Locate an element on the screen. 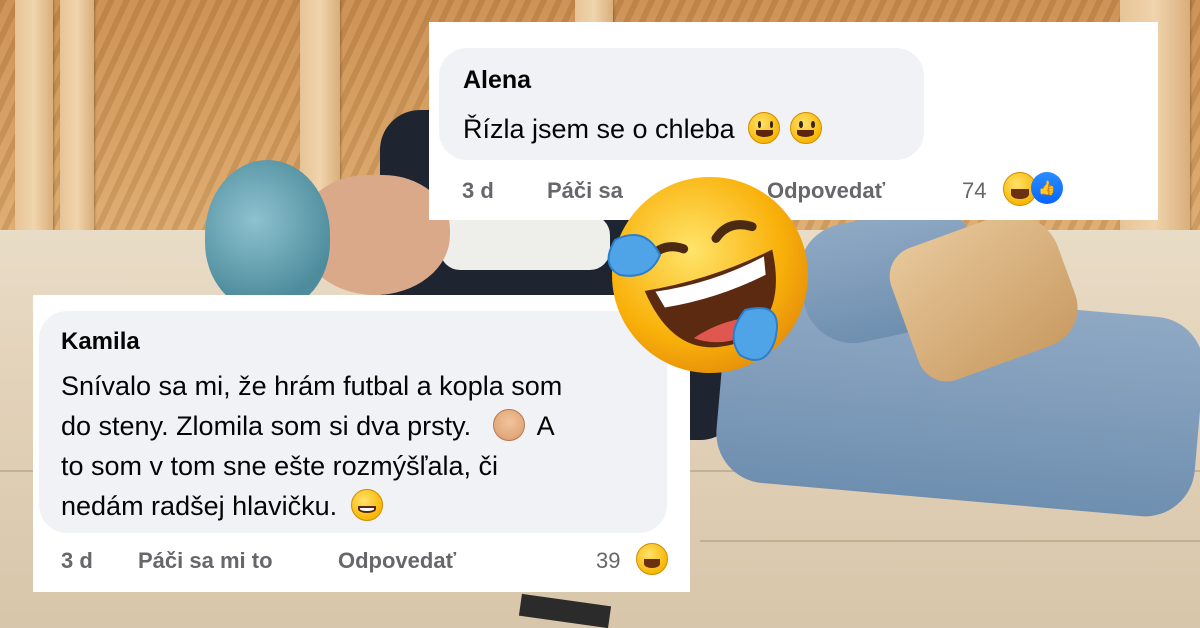 This screenshot has width=1200, height=628. face-with-tears-of-joy-icon is located at coordinates (707, 275).